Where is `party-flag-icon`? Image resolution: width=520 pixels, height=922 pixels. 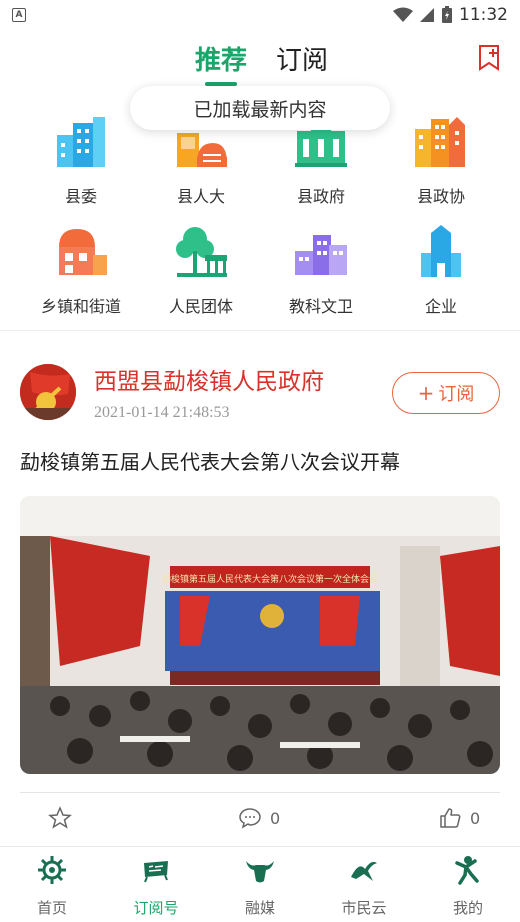
party-flag-icon is located at coordinates (48, 392).